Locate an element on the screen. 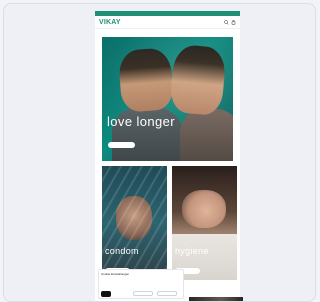 The image size is (320, 302). hero-cta-button is located at coordinates (121, 145).